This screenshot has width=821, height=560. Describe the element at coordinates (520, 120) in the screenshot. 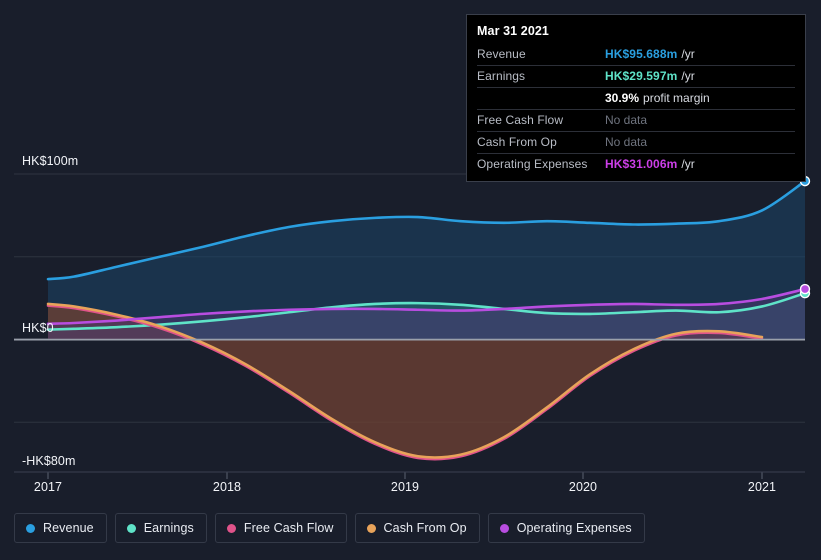

I see `tooltip-row-label: Free Cash Flow` at that location.